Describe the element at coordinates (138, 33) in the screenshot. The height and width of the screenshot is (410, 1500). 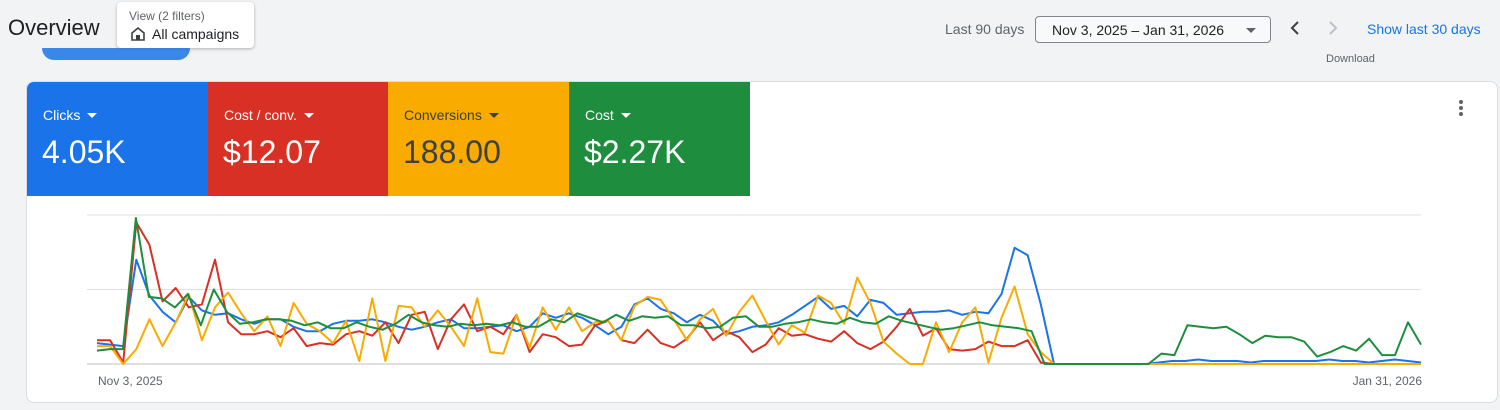
I see `store-icon` at that location.